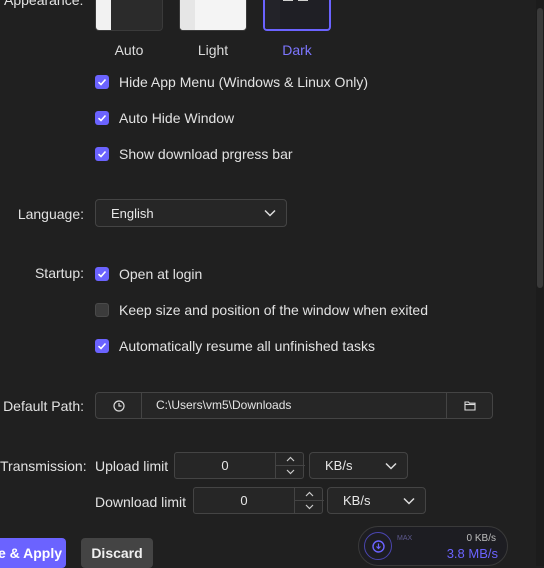 This screenshot has height=568, width=544. I want to click on upload-speed: 0 KB/s, so click(481, 538).